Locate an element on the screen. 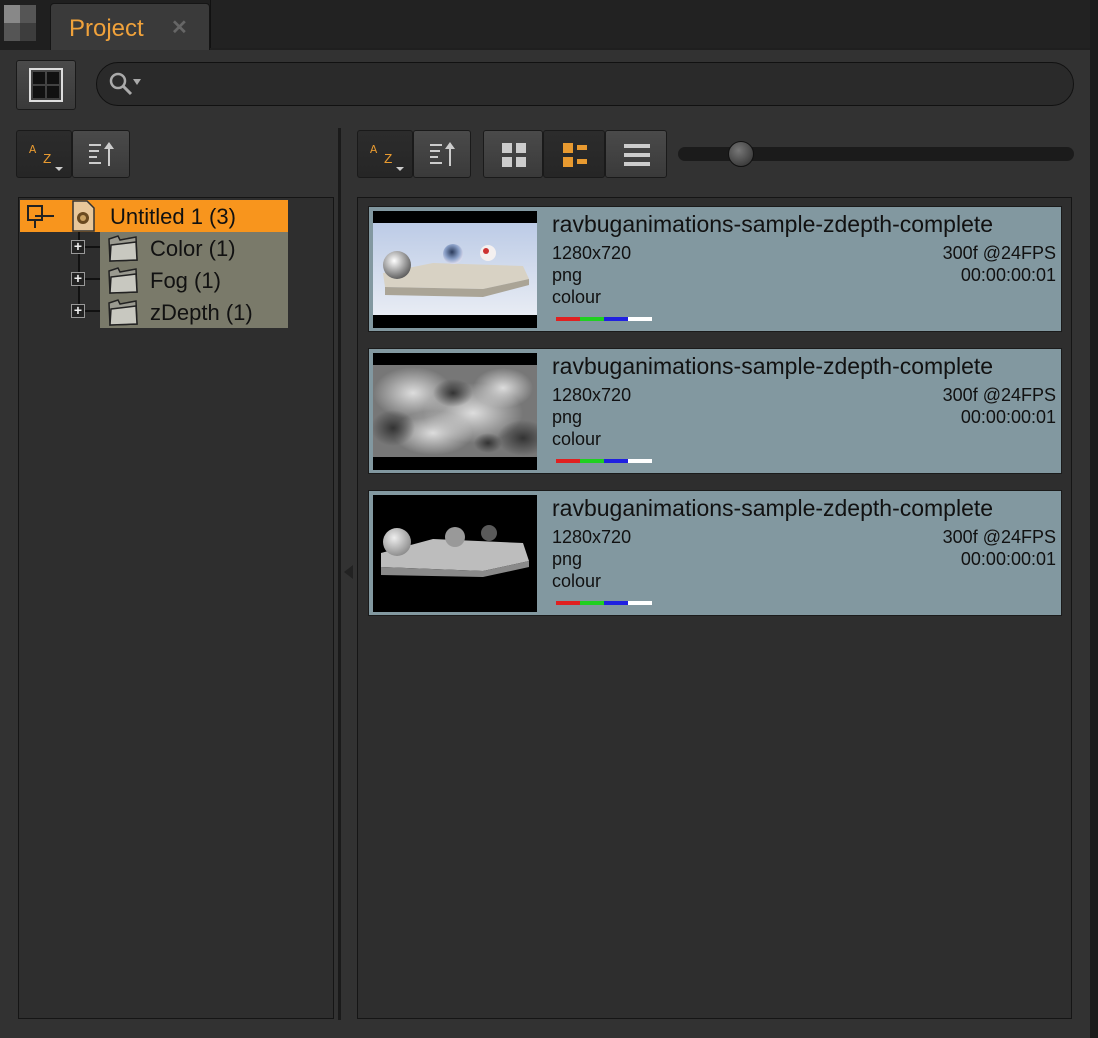  close-icon: ✕ is located at coordinates (179, 27).